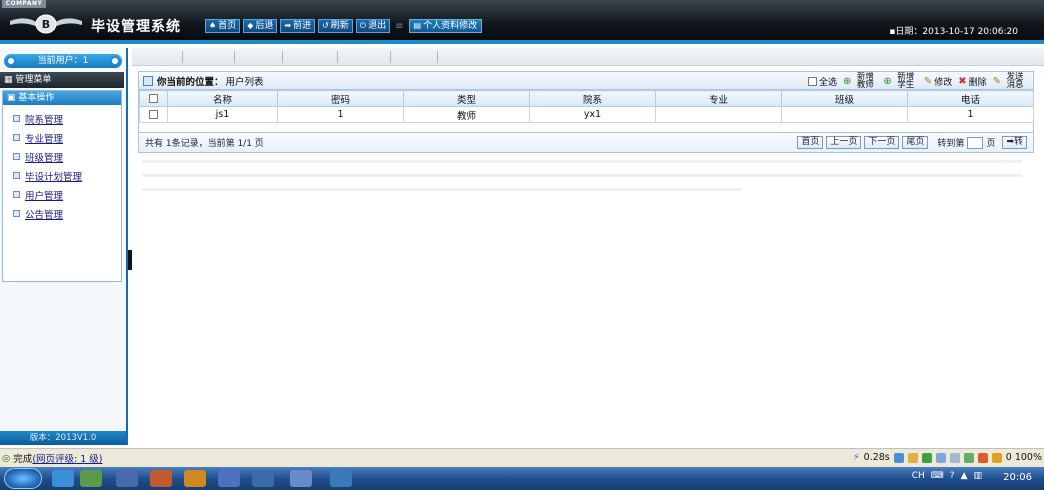  What do you see at coordinates (962, 81) in the screenshot?
I see `delete-icon: ✖` at bounding box center [962, 81].